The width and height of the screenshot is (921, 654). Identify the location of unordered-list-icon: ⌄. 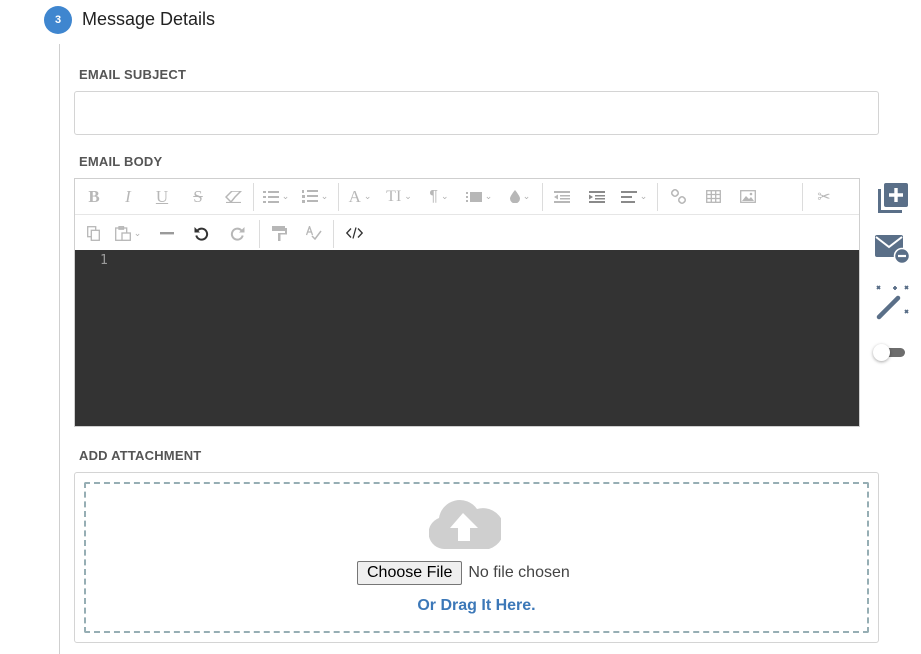
(276, 196).